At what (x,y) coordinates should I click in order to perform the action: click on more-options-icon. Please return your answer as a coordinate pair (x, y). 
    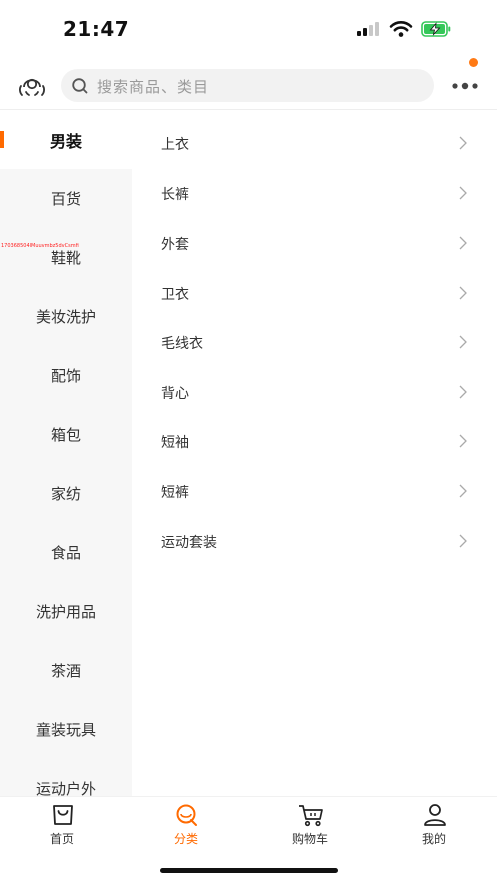
    Looking at the image, I should click on (465, 86).